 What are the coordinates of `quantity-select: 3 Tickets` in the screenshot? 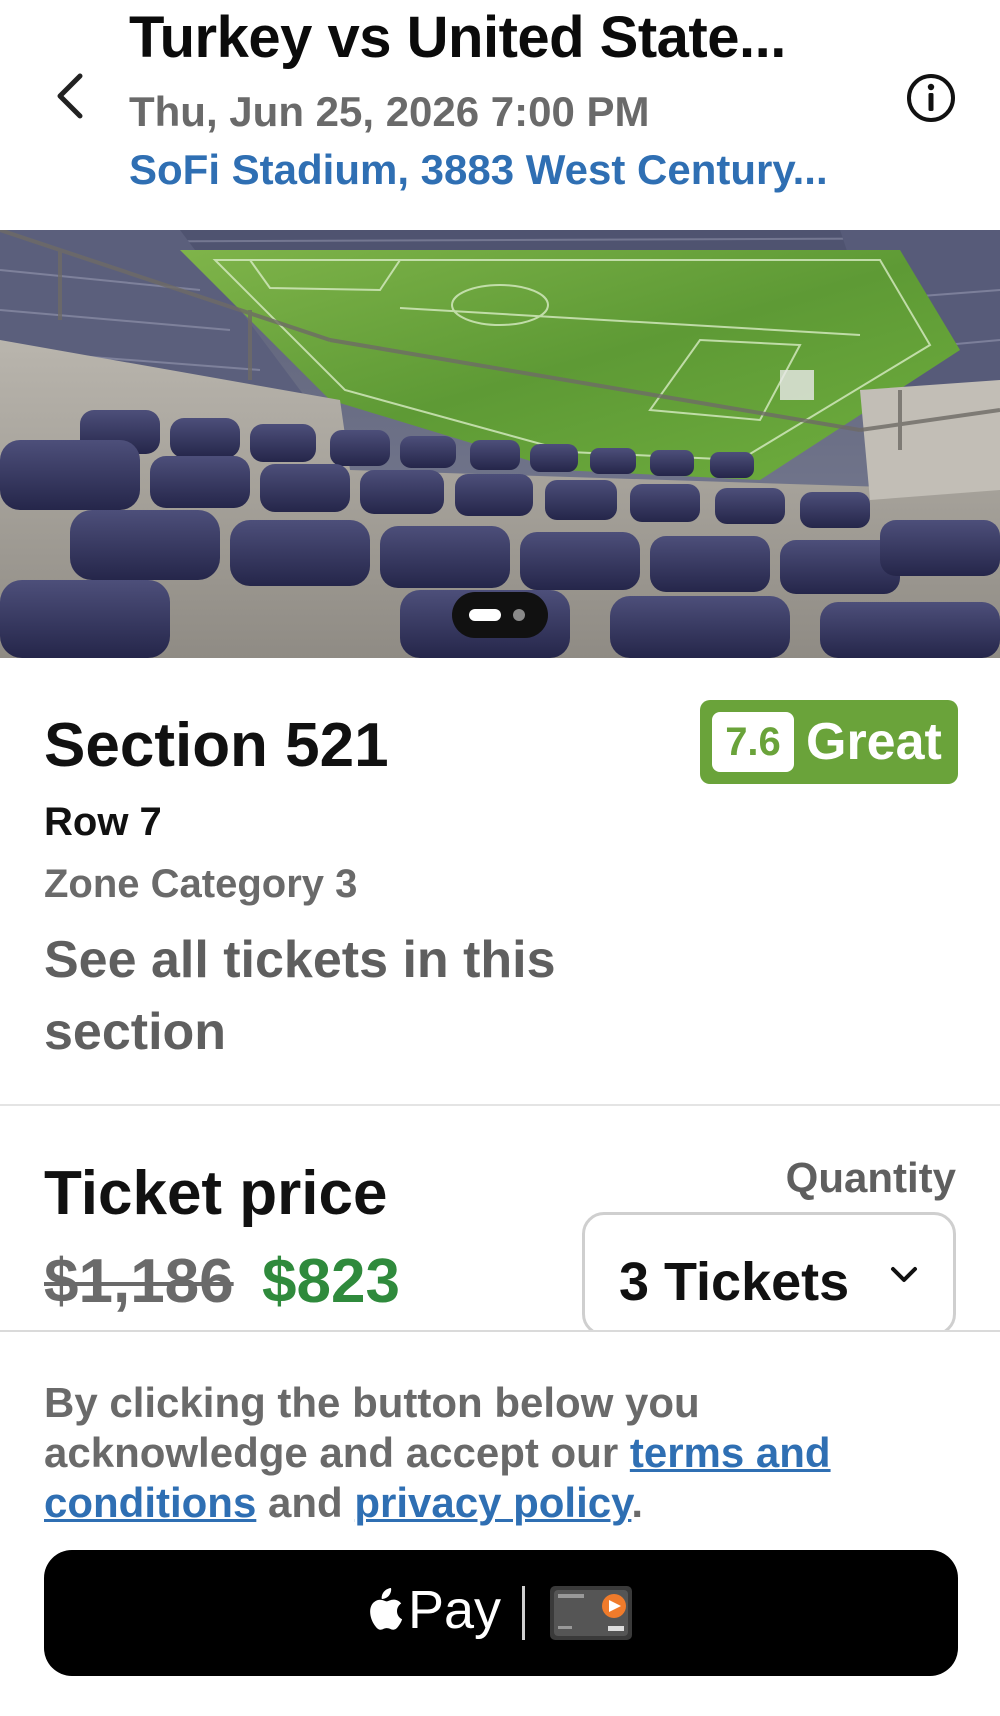 It's located at (769, 1274).